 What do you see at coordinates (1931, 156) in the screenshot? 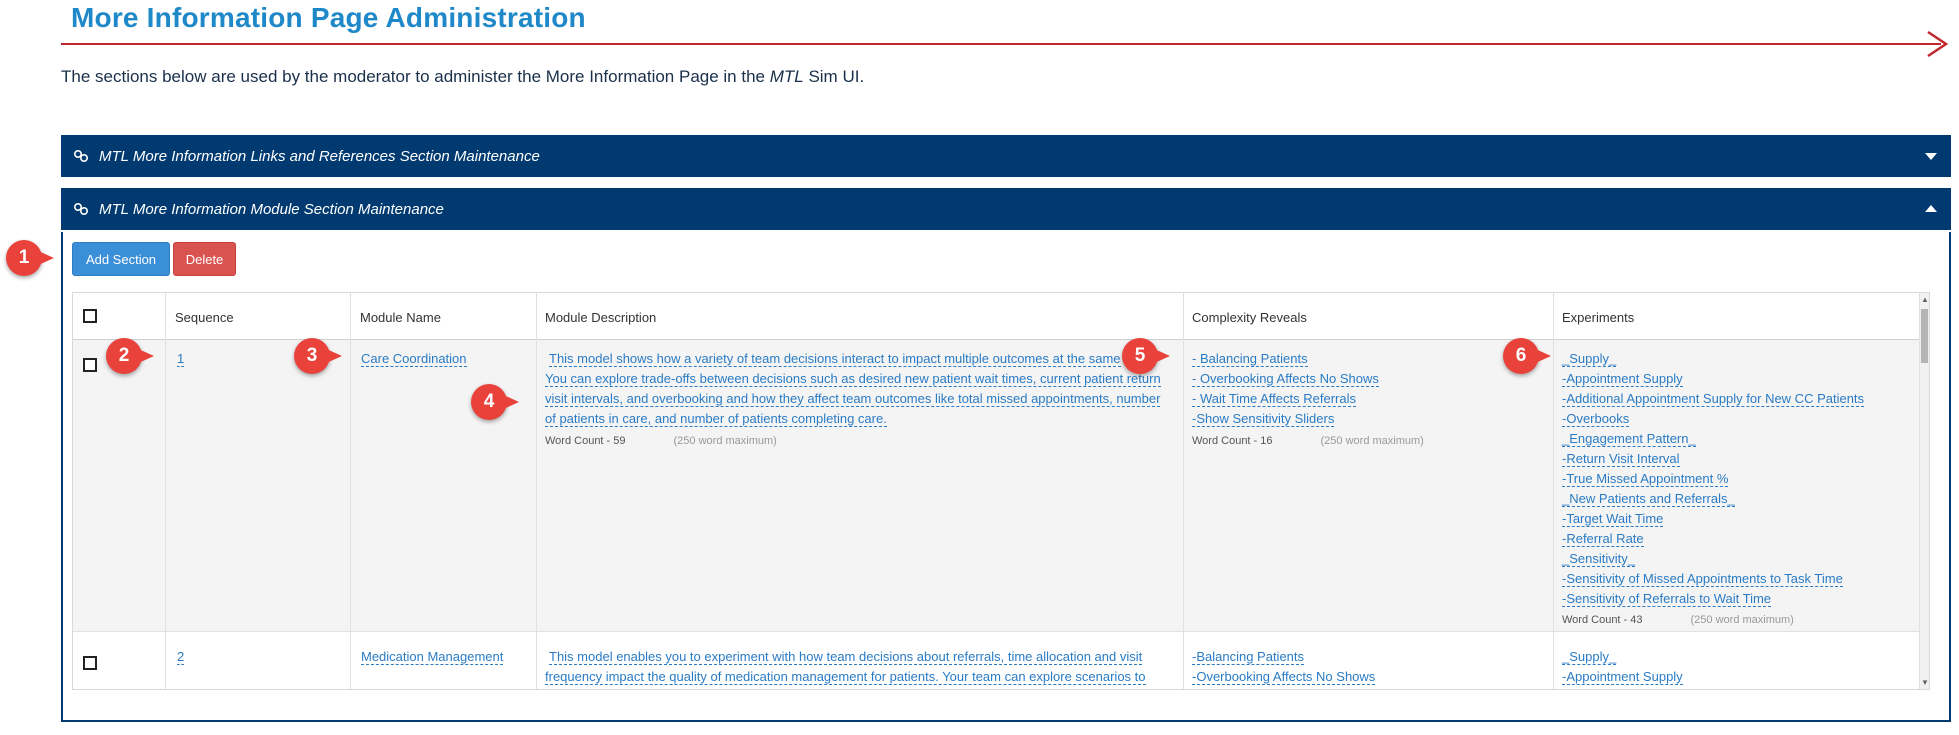
I see `chevron-down-icon` at bounding box center [1931, 156].